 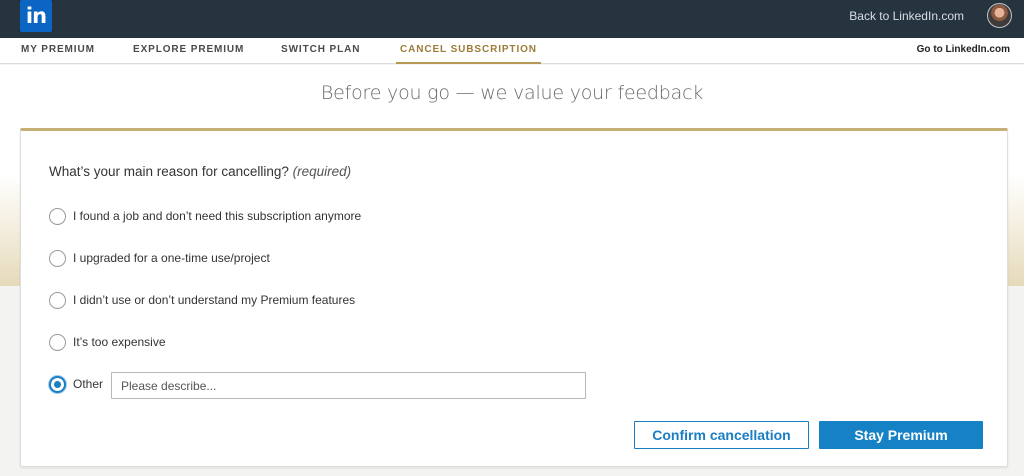 I want to click on option-label: I upgraded for a one-time use/project, so click(x=171, y=258).